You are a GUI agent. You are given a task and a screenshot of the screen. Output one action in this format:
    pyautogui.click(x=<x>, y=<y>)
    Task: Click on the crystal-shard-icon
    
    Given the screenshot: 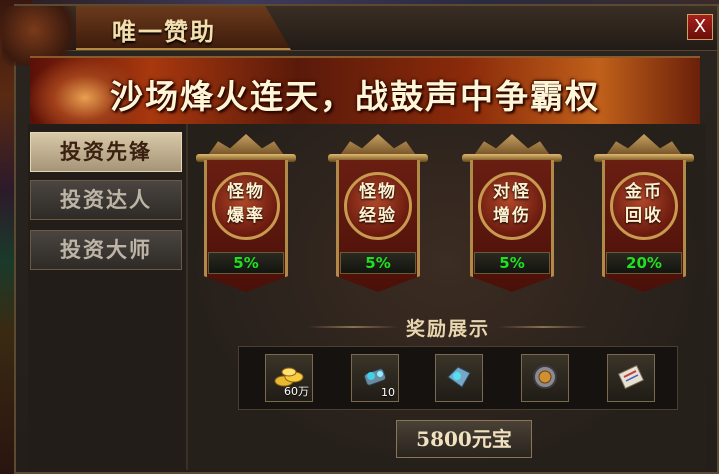 What is the action you would take?
    pyautogui.click(x=459, y=377)
    